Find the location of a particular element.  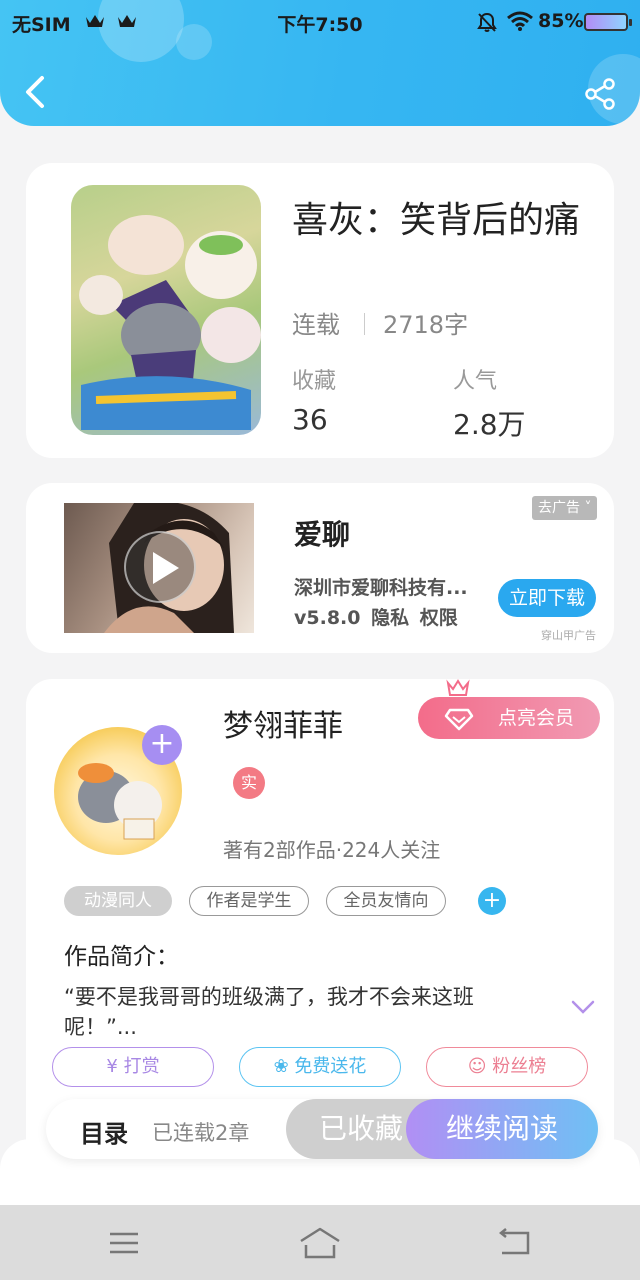

ad-video-thumbnail is located at coordinates (159, 568).